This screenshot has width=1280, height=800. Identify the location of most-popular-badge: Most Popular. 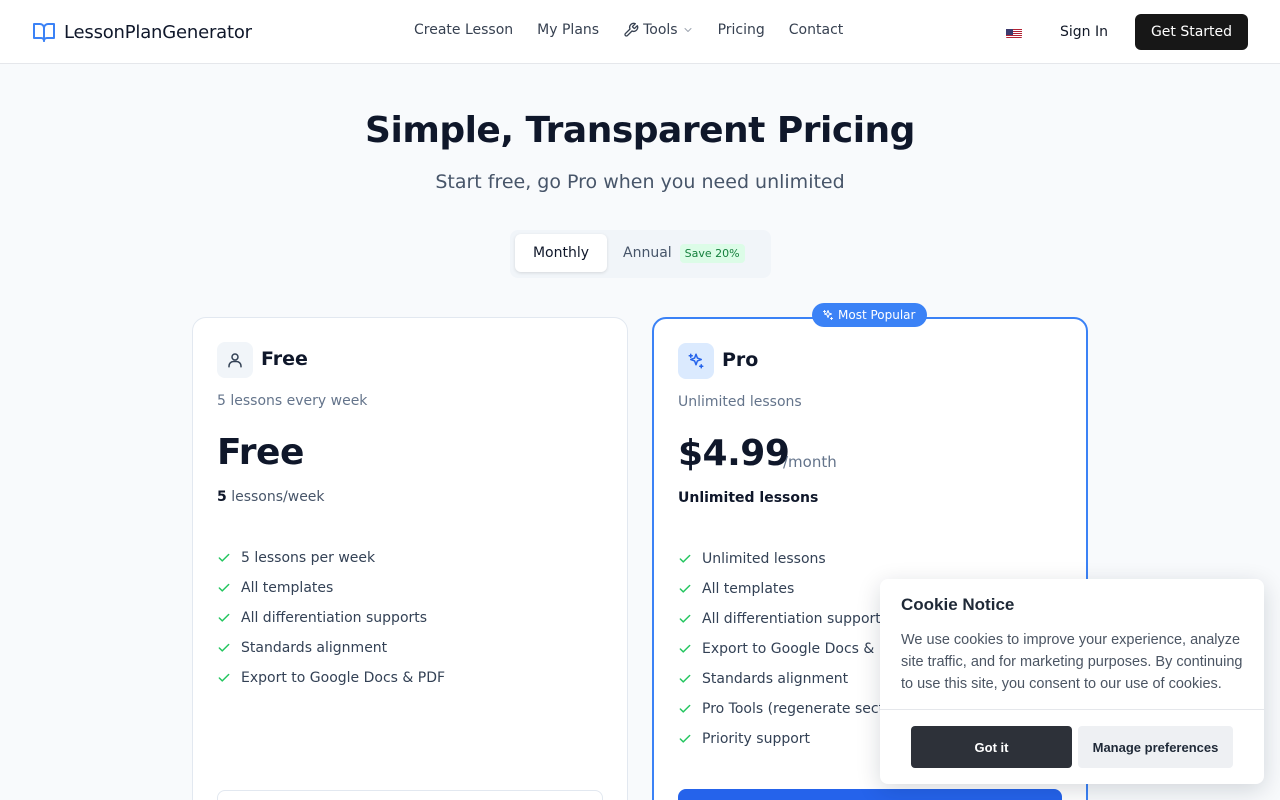
(870, 315).